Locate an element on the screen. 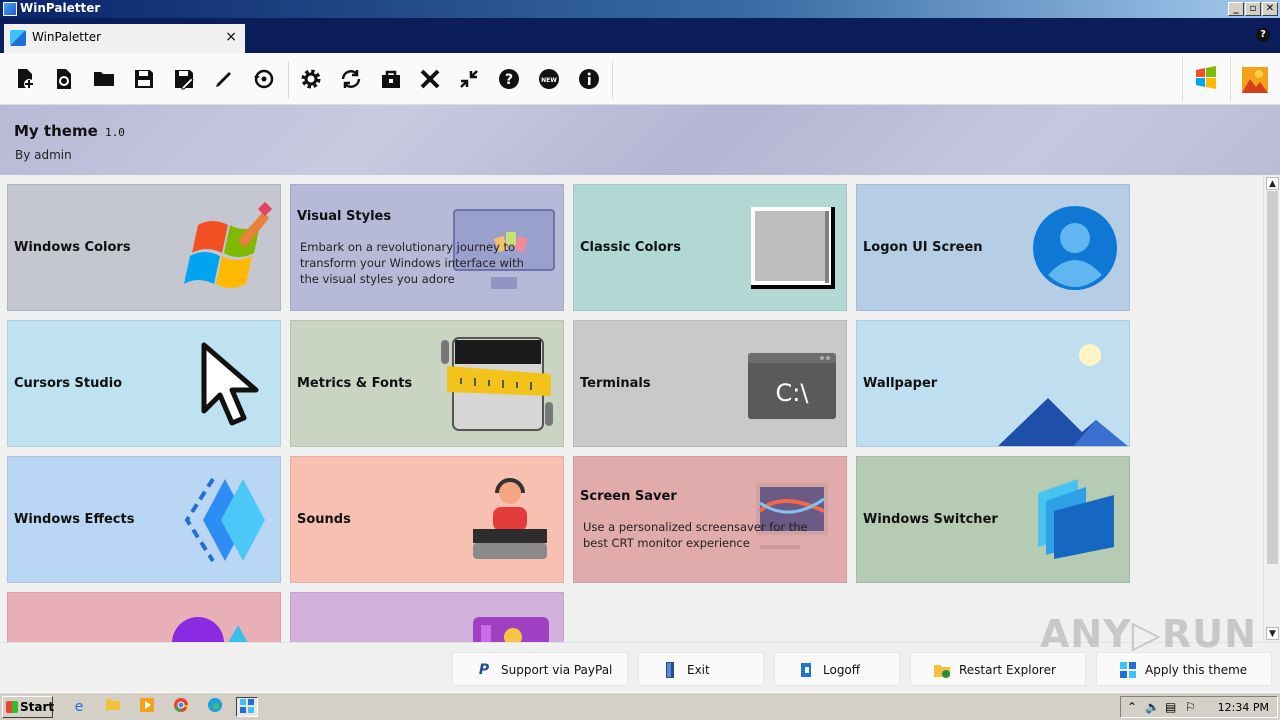  open-folder-icon is located at coordinates (104, 79).